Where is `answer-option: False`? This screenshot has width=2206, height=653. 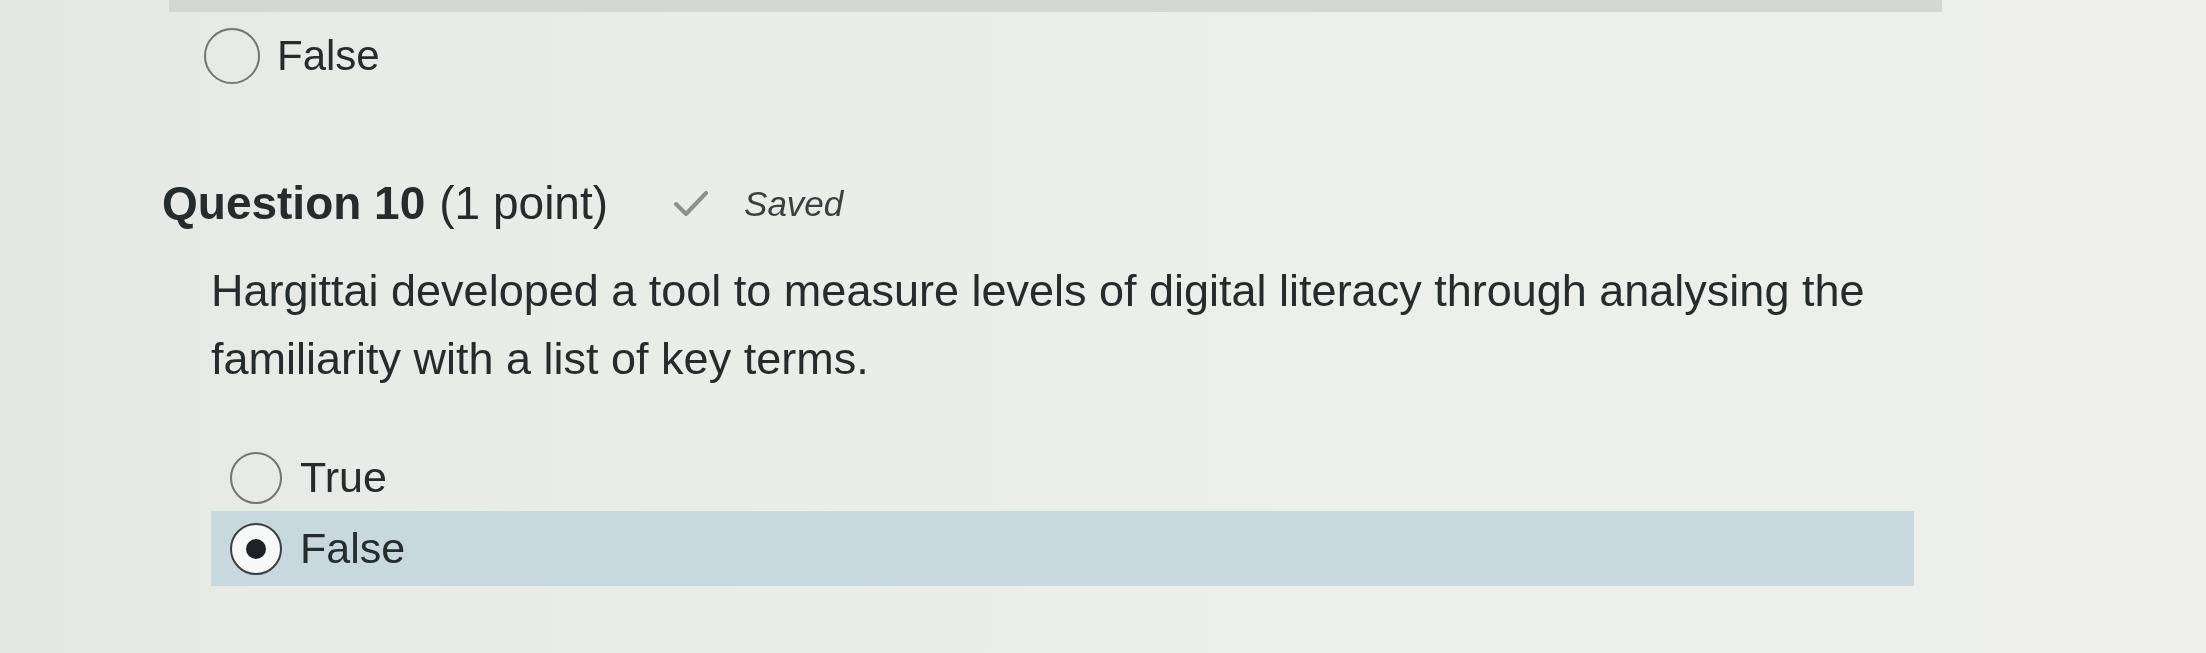
answer-option: False is located at coordinates (1062, 549).